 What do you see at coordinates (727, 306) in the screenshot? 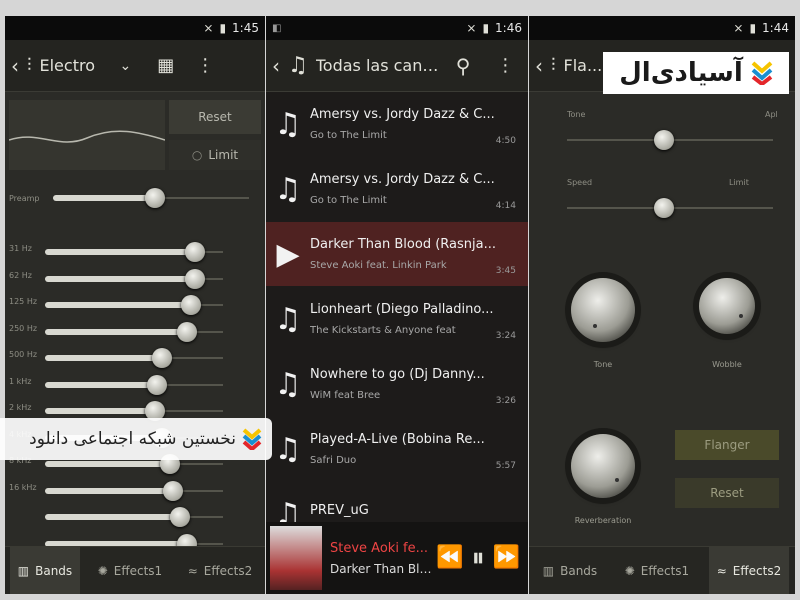
I see `wobble-knob` at bounding box center [727, 306].